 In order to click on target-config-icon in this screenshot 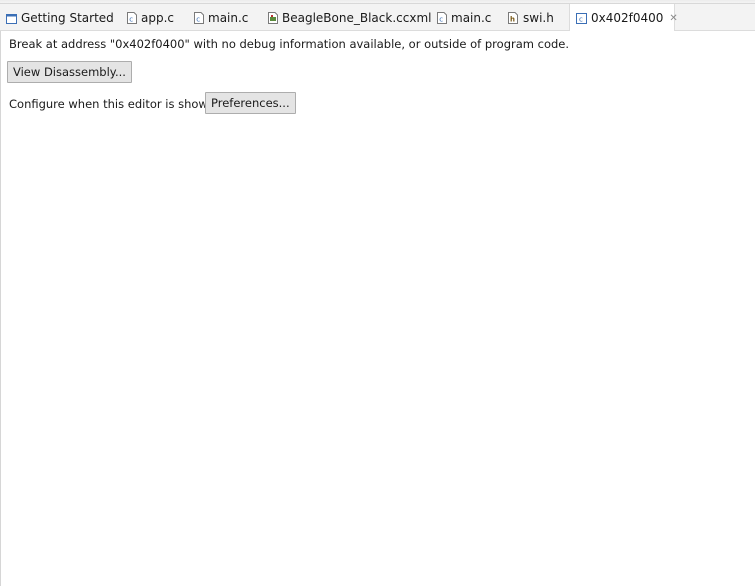, I will do `click(273, 19)`.